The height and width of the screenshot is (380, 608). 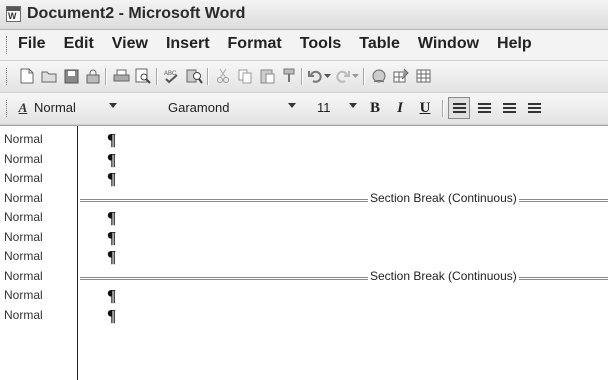 I want to click on align-right-icon, so click(x=509, y=108).